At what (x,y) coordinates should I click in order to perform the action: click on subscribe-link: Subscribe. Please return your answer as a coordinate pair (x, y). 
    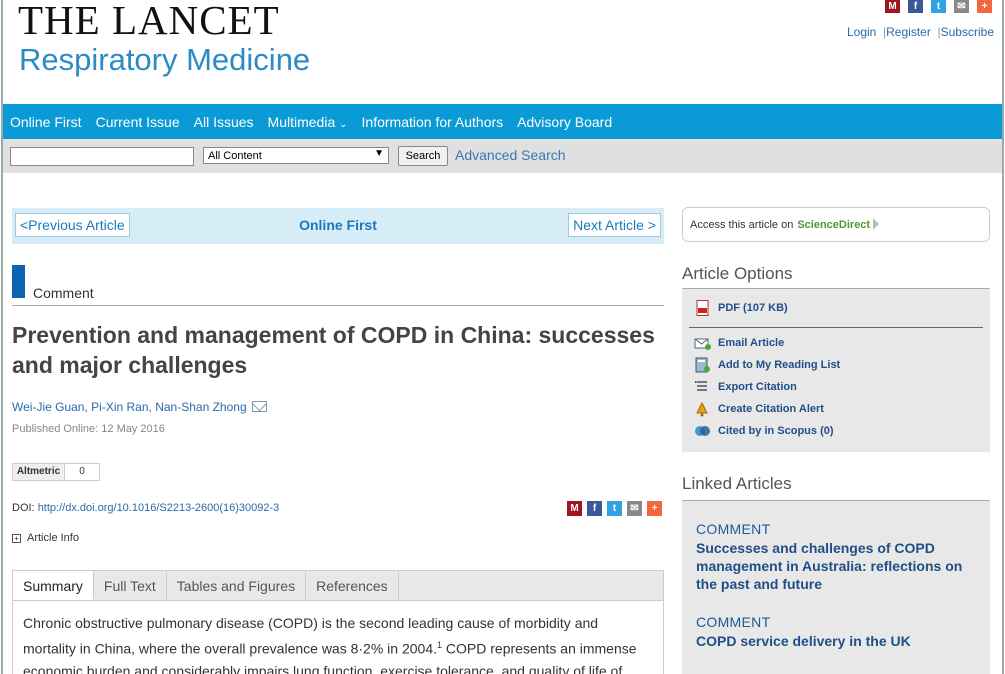
    Looking at the image, I should click on (967, 32).